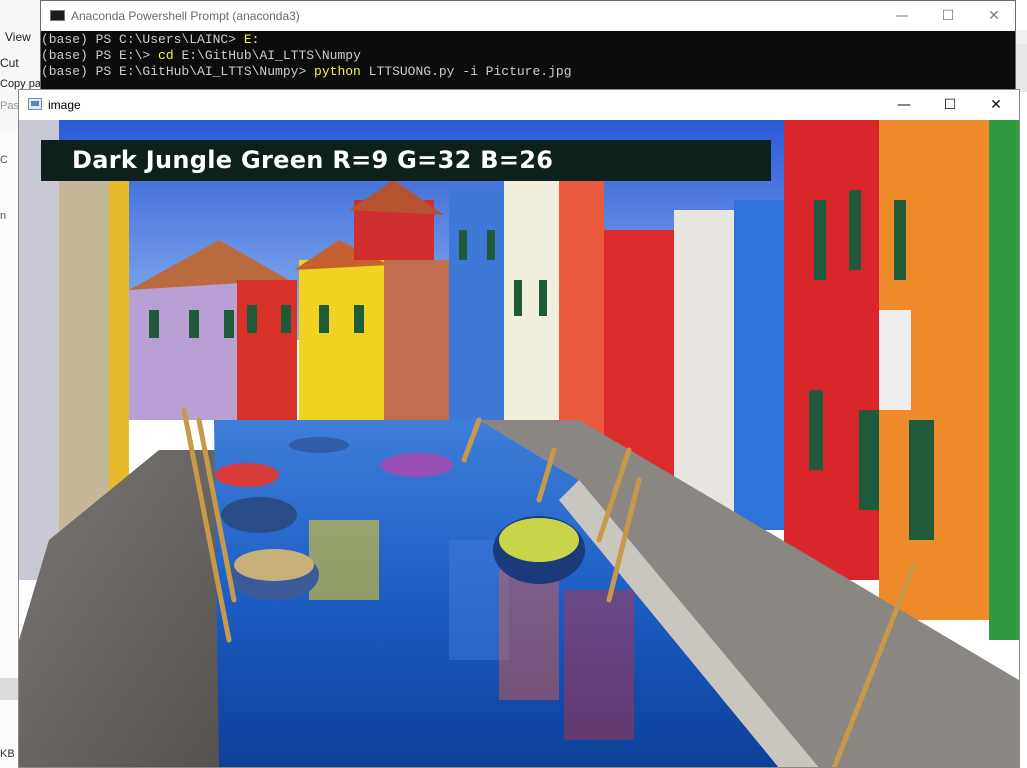 Image resolution: width=1027 pixels, height=768 pixels. I want to click on image-minimize-button: —, so click(904, 105).